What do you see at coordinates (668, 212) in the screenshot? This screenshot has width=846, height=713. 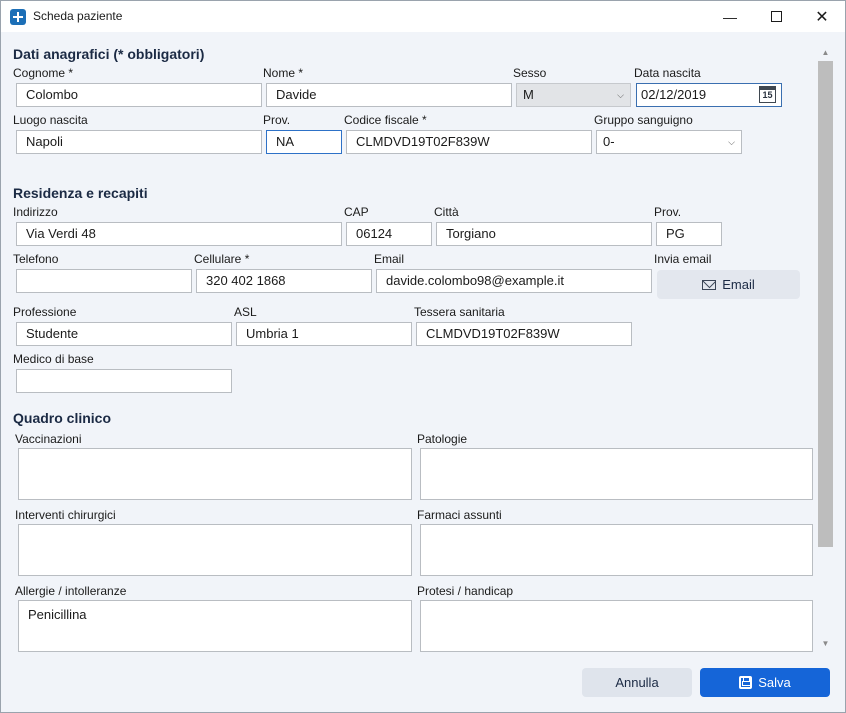 I see `label-prov-residenza: Prov.` at bounding box center [668, 212].